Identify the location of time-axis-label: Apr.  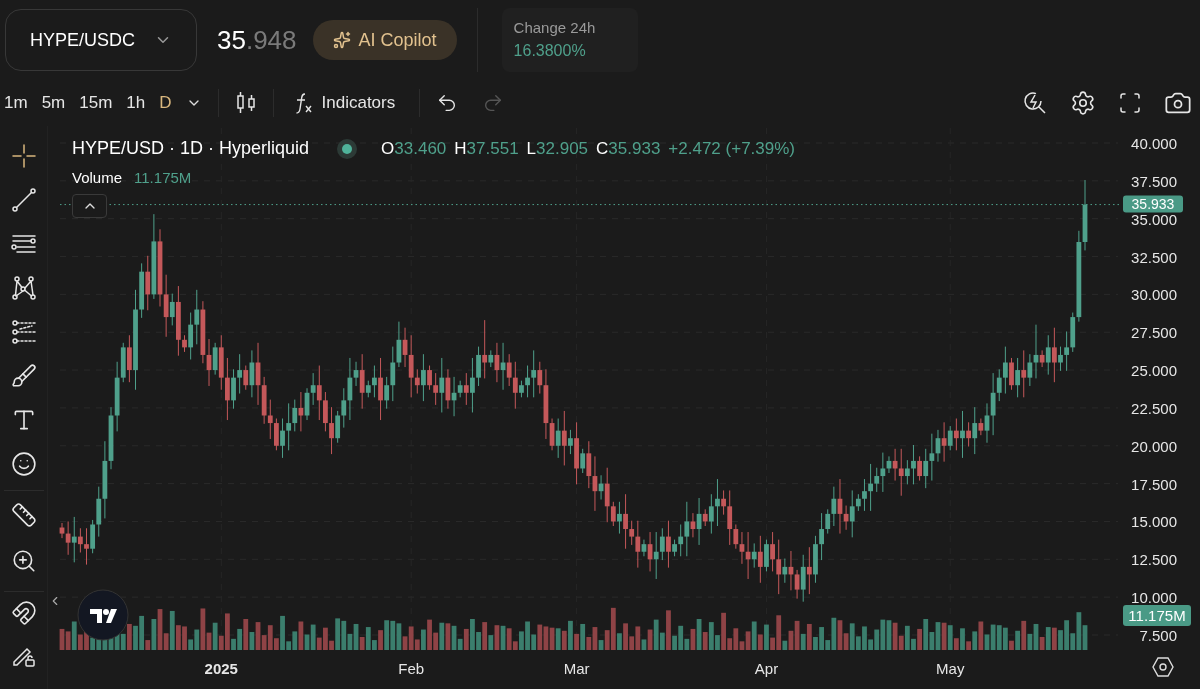
(766, 668).